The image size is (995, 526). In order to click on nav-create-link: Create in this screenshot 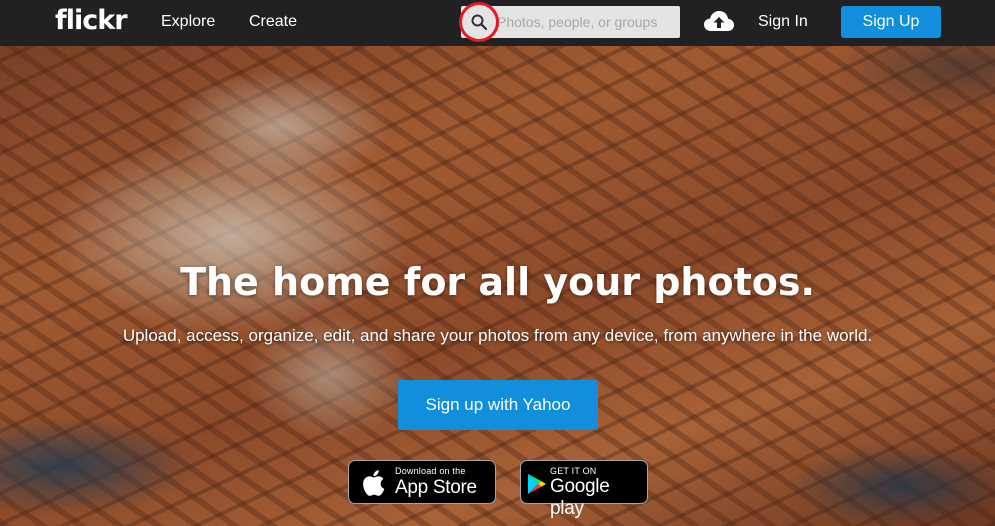, I will do `click(273, 22)`.